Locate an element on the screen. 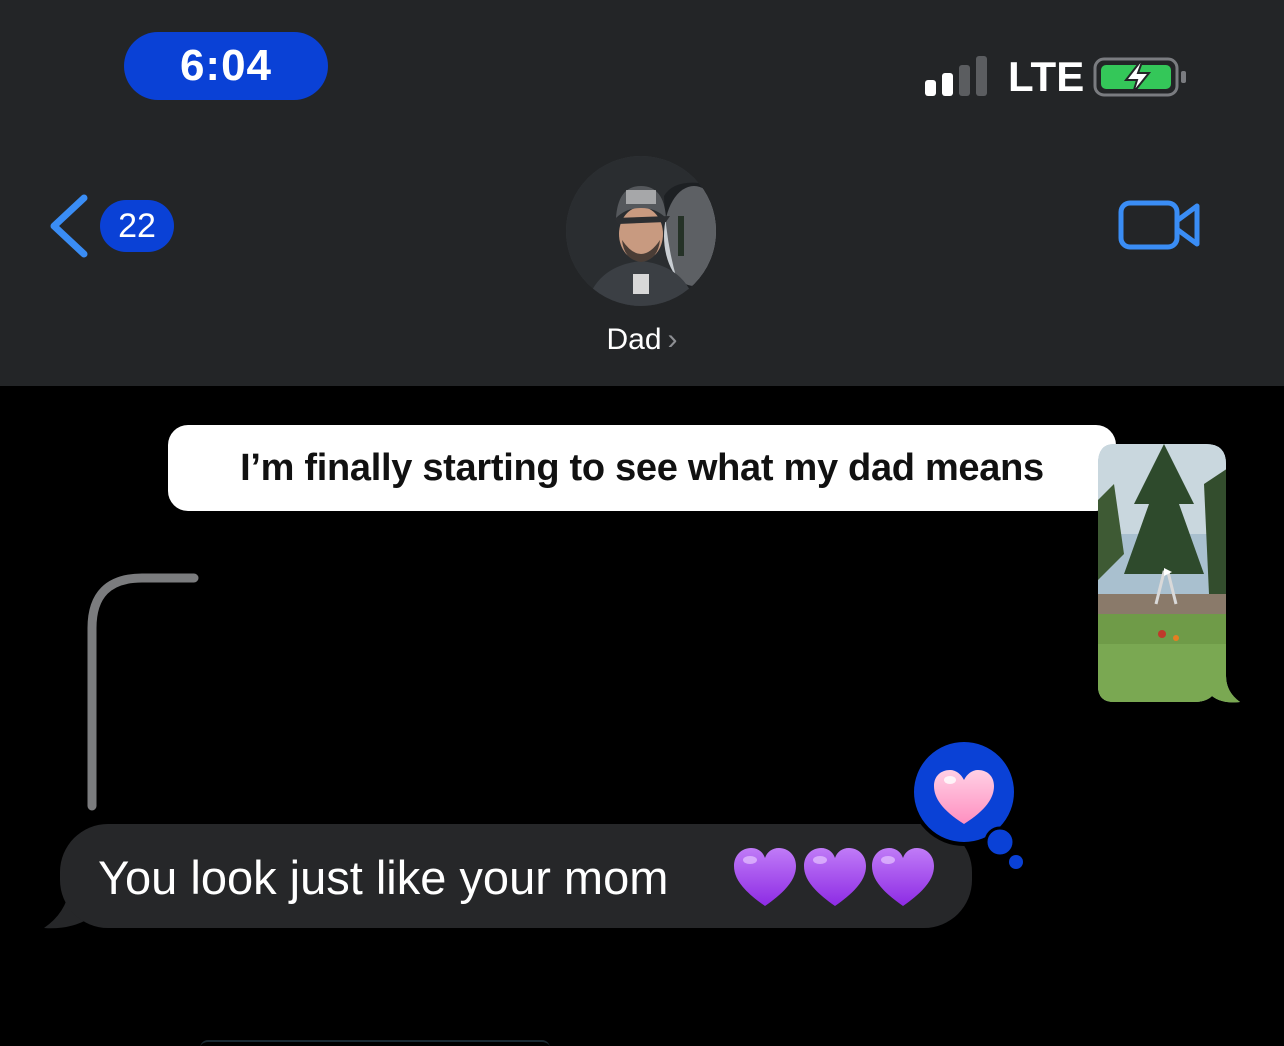  network-type: LTE is located at coordinates (1046, 76).